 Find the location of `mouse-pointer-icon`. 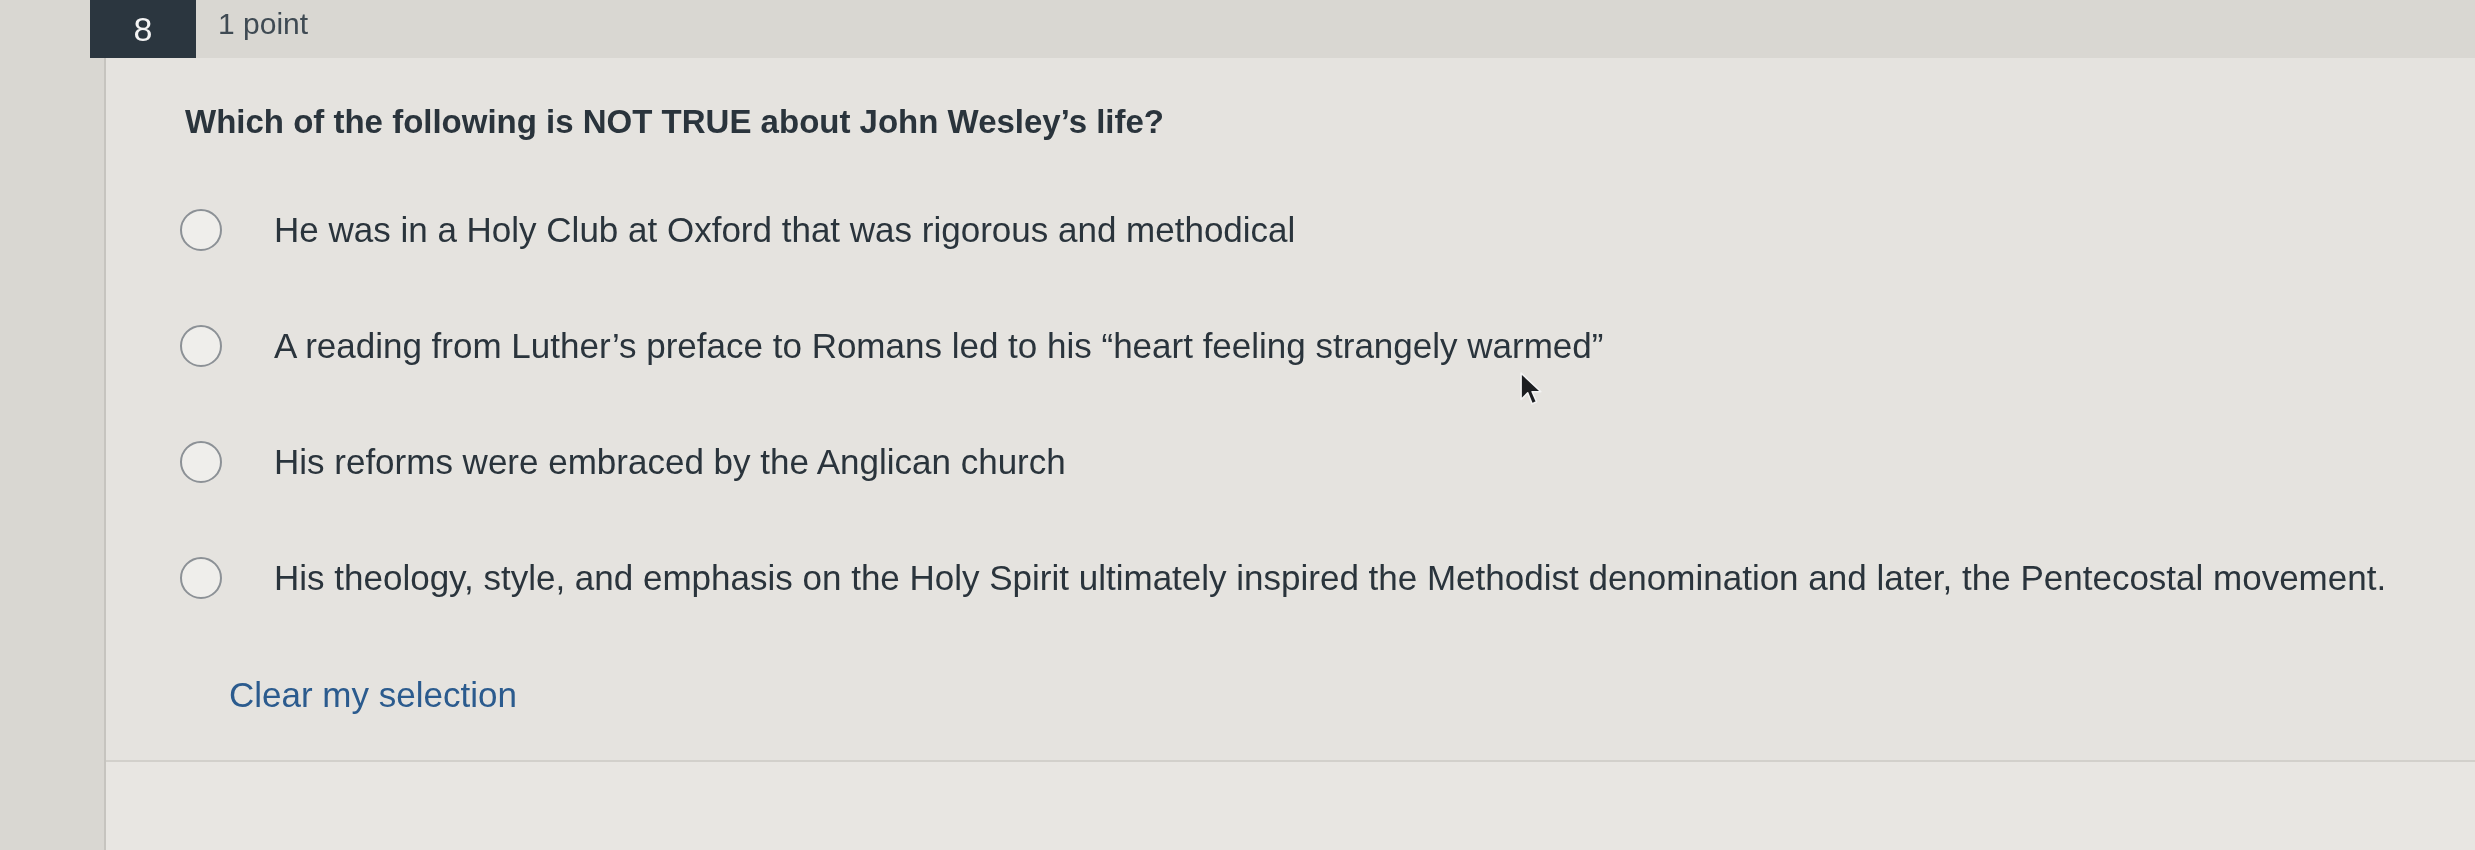

mouse-pointer-icon is located at coordinates (1531, 388).